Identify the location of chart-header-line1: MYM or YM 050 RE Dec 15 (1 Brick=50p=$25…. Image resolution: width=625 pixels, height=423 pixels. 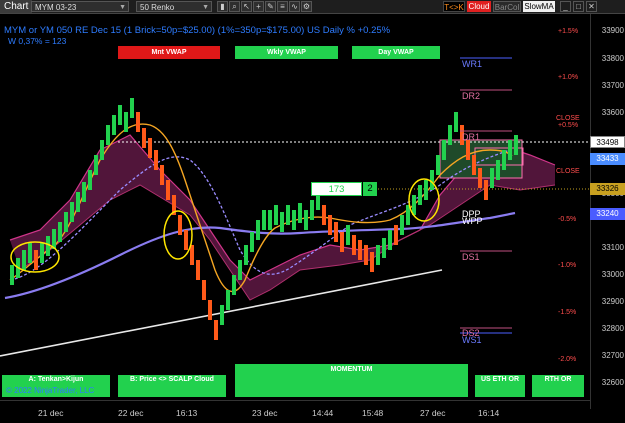
(197, 30).